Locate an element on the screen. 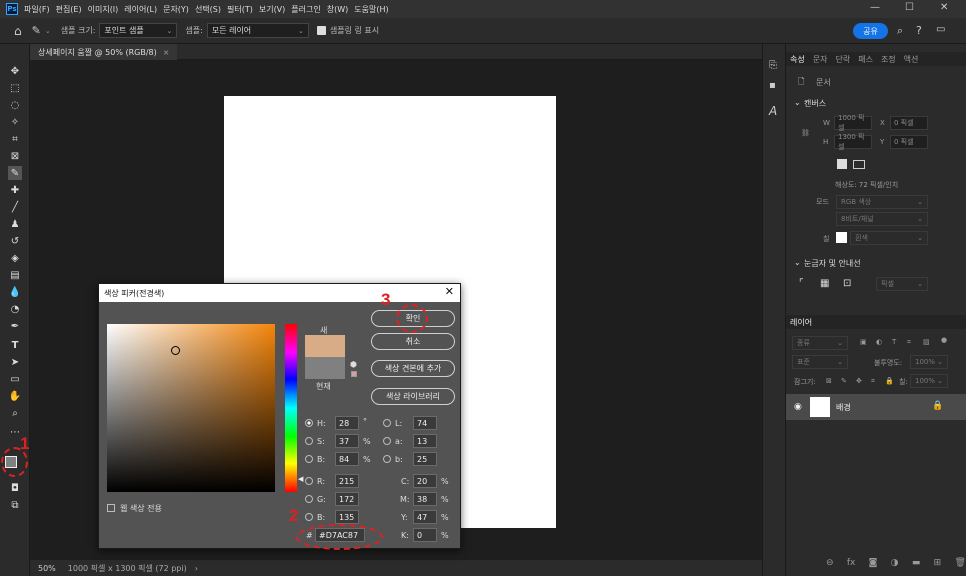 This screenshot has height=576, width=966. tab-character: 문자 is located at coordinates (820, 59).